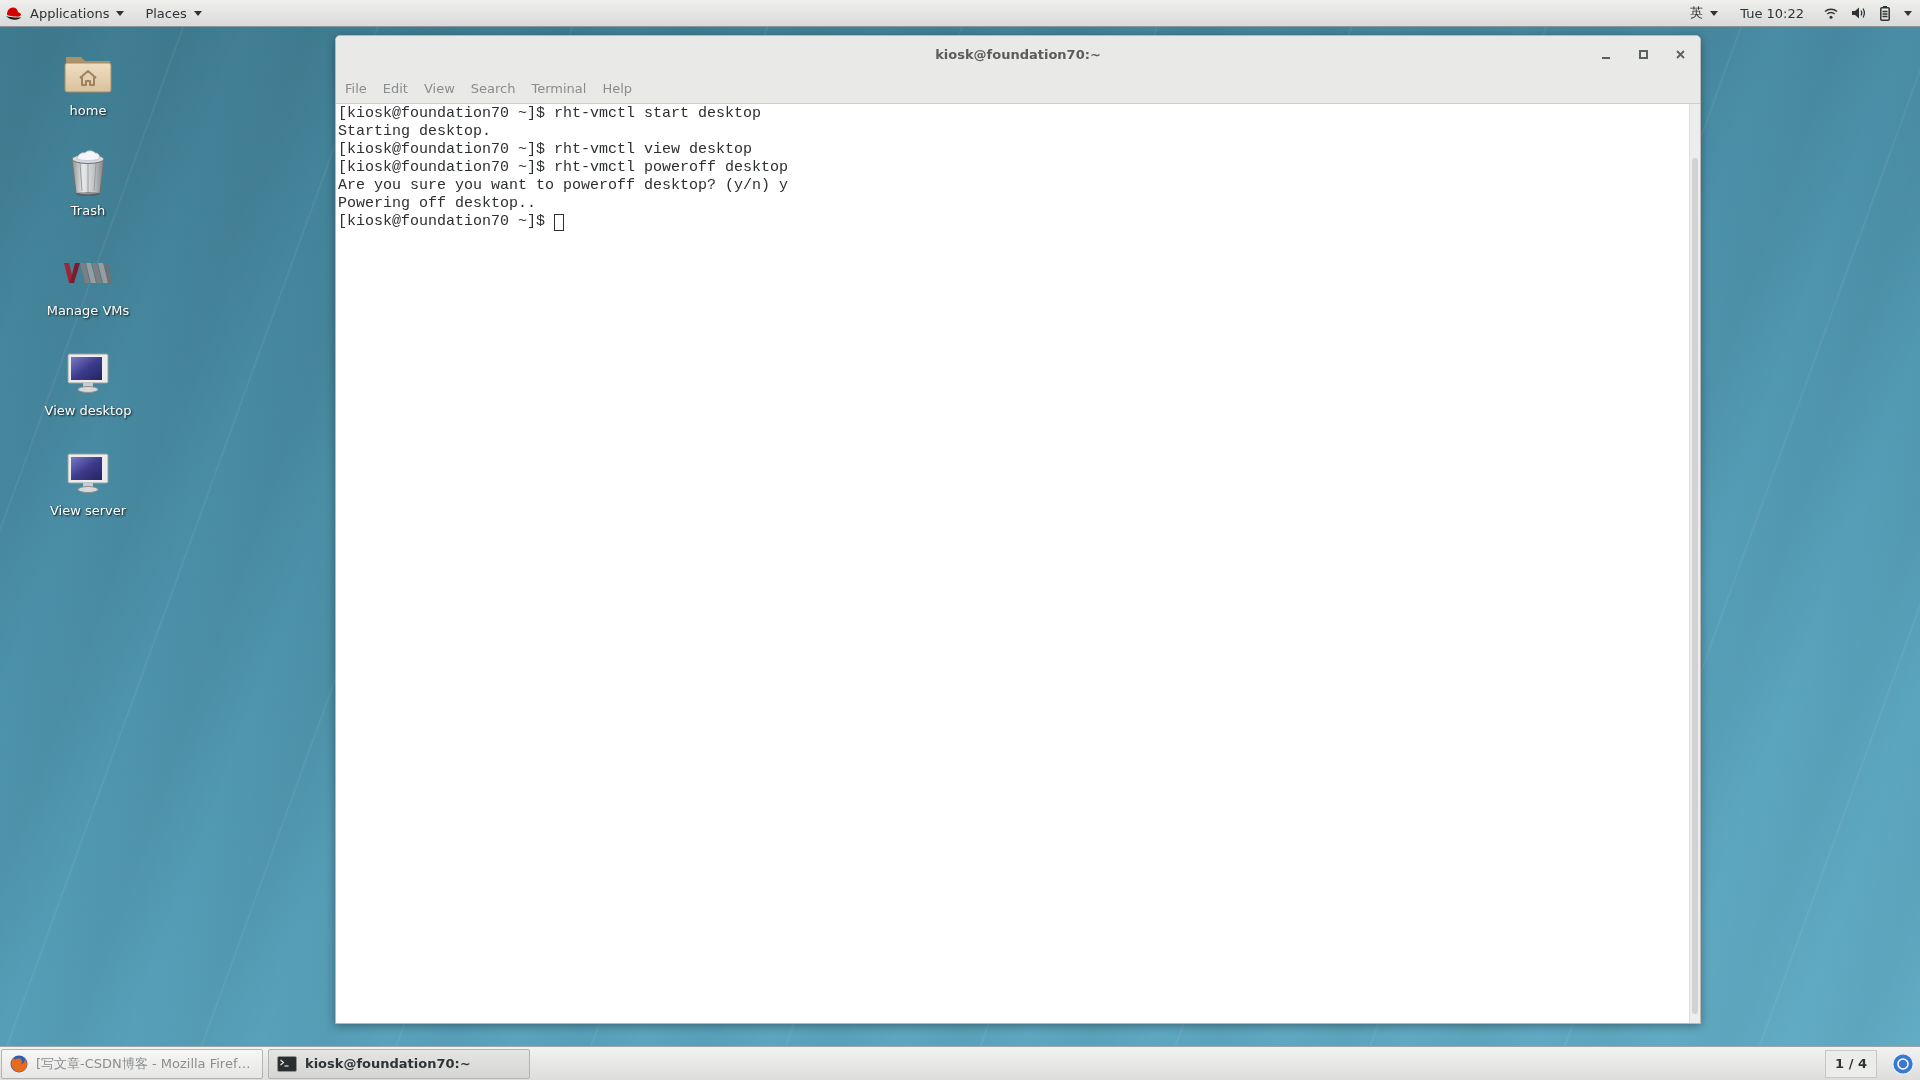 The image size is (1920, 1080). Describe the element at coordinates (1859, 13) in the screenshot. I see `volume-icon` at that location.